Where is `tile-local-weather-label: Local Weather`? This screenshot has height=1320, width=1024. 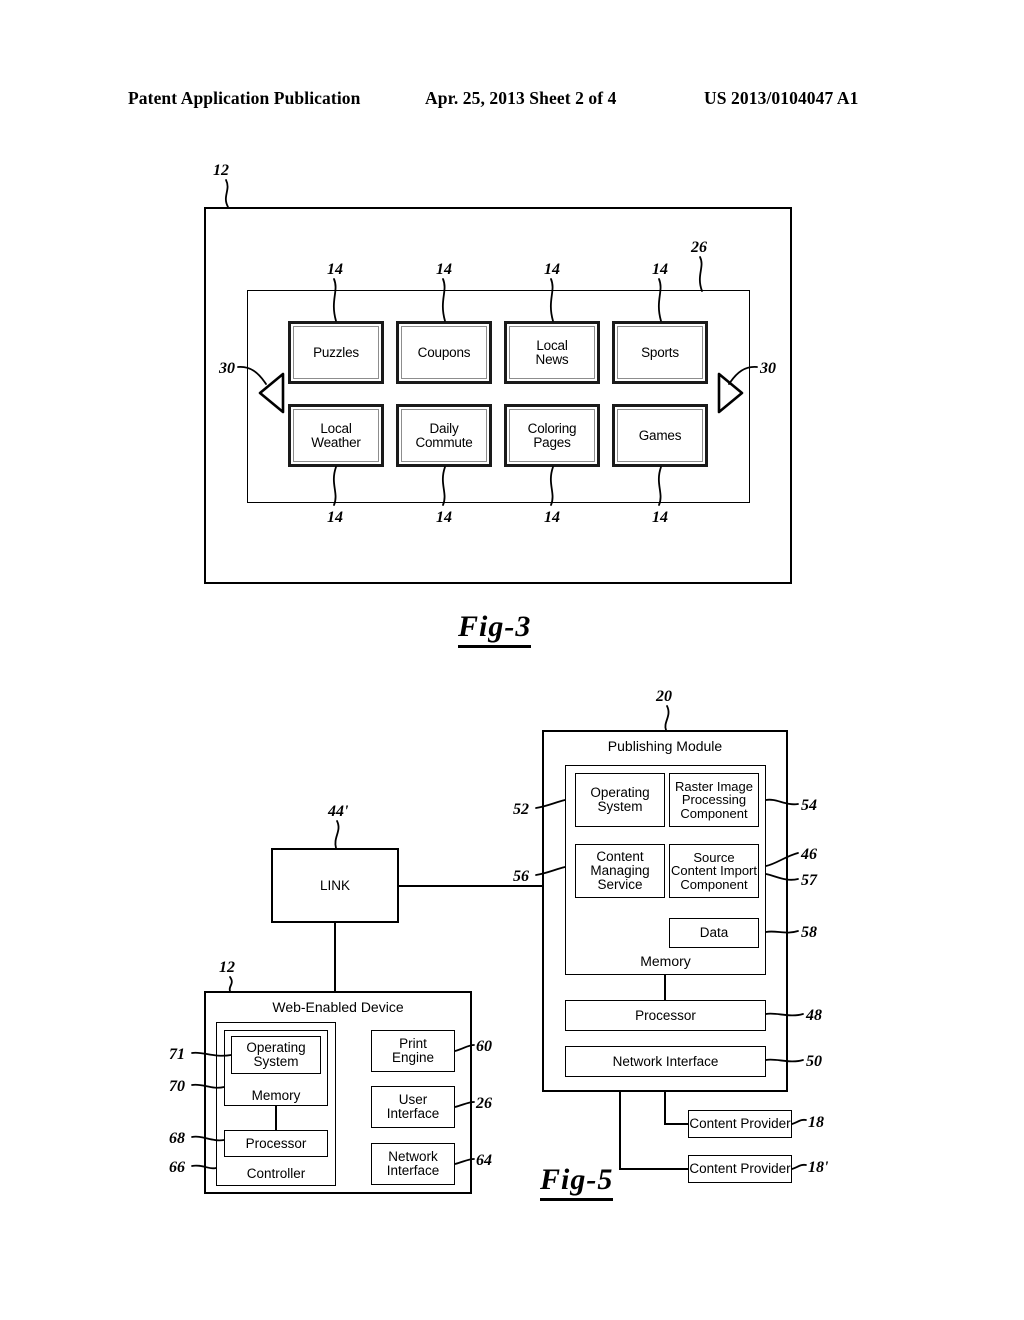
tile-local-weather-label: Local Weather is located at coordinates (336, 435).